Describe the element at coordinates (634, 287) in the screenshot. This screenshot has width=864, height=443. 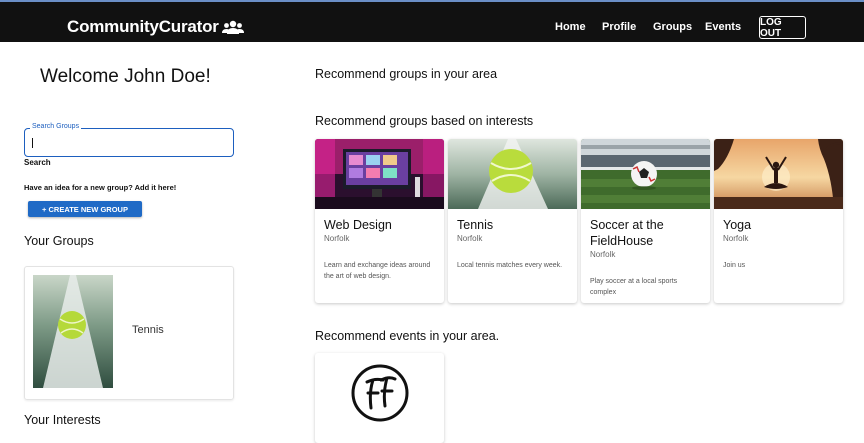
I see `group-description: Play soccer at a local sports complex` at that location.